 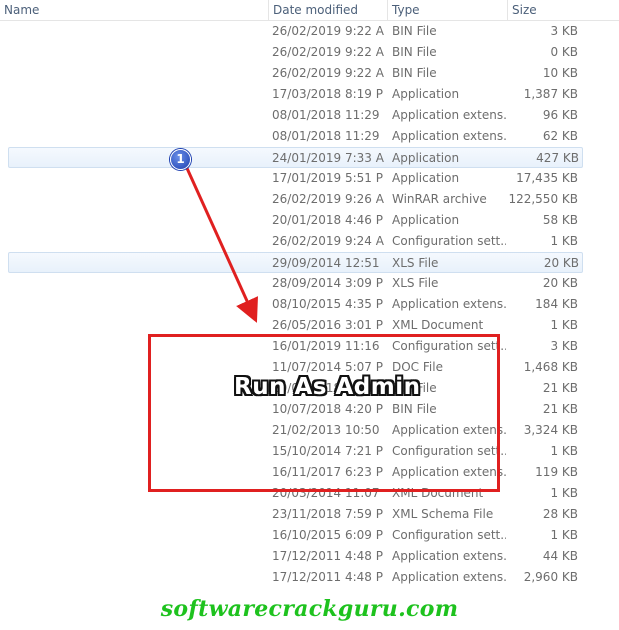 What do you see at coordinates (180, 159) in the screenshot?
I see `step-number-badge: 1` at bounding box center [180, 159].